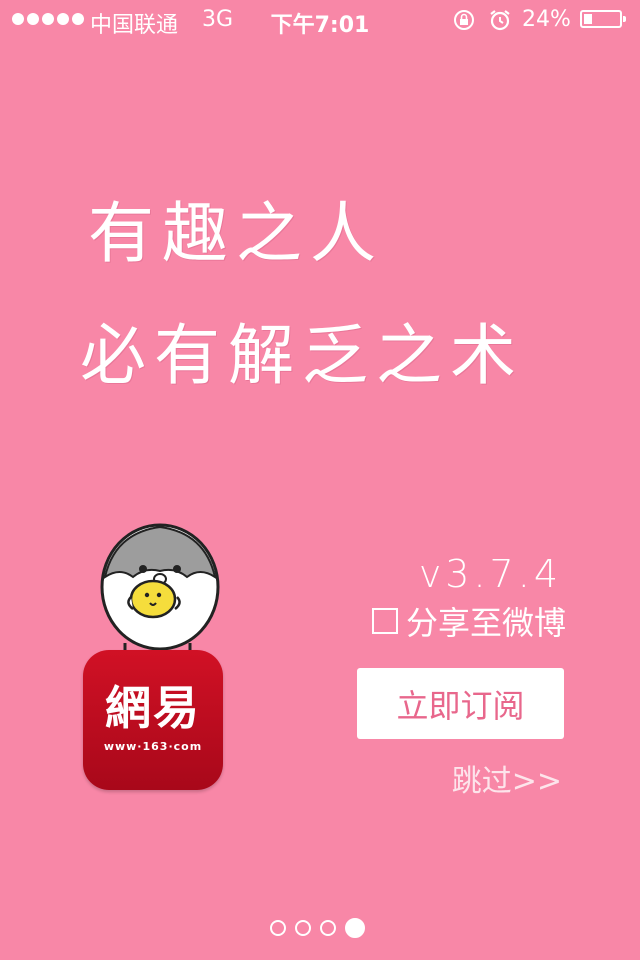 The image size is (640, 960). What do you see at coordinates (320, 20) in the screenshot?
I see `status-bar: 中国联通 3G 下午7:01 24%` at bounding box center [320, 20].